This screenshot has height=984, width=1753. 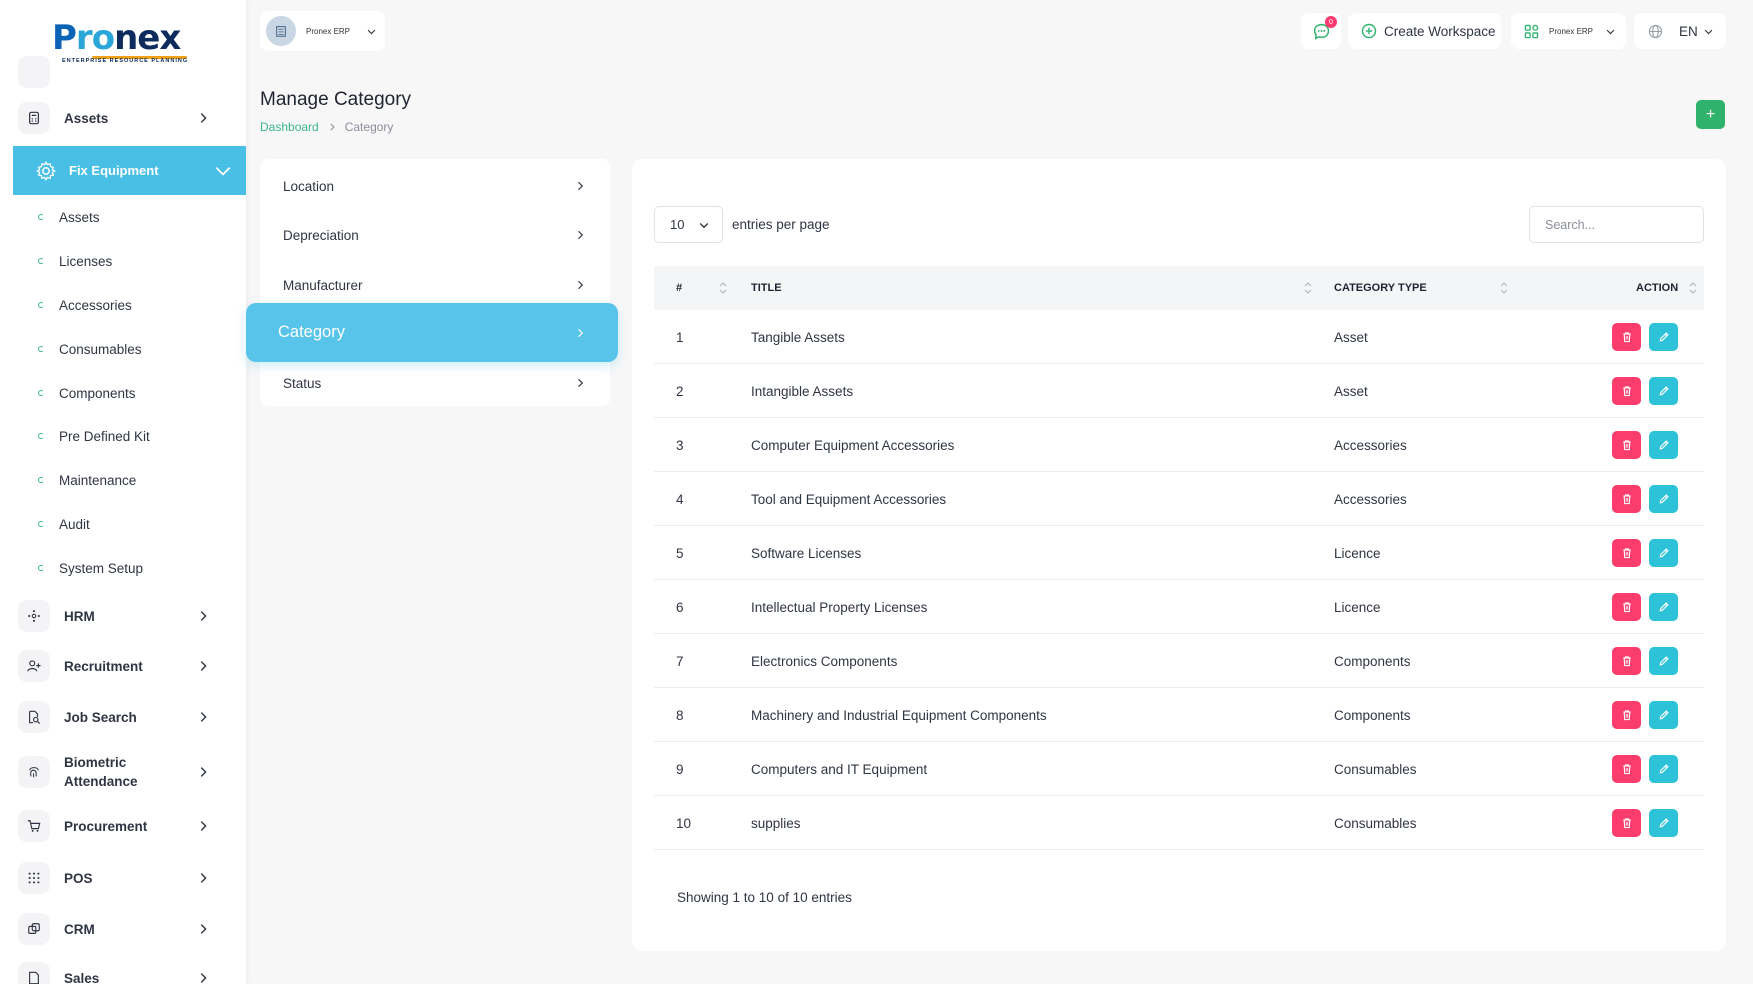 I want to click on sidebar-item-pos: POS, so click(x=123, y=878).